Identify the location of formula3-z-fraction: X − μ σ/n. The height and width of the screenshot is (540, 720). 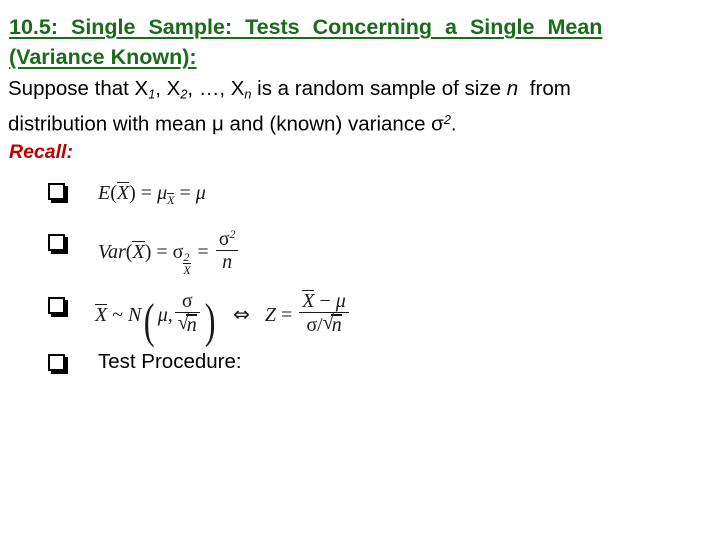
(324, 313).